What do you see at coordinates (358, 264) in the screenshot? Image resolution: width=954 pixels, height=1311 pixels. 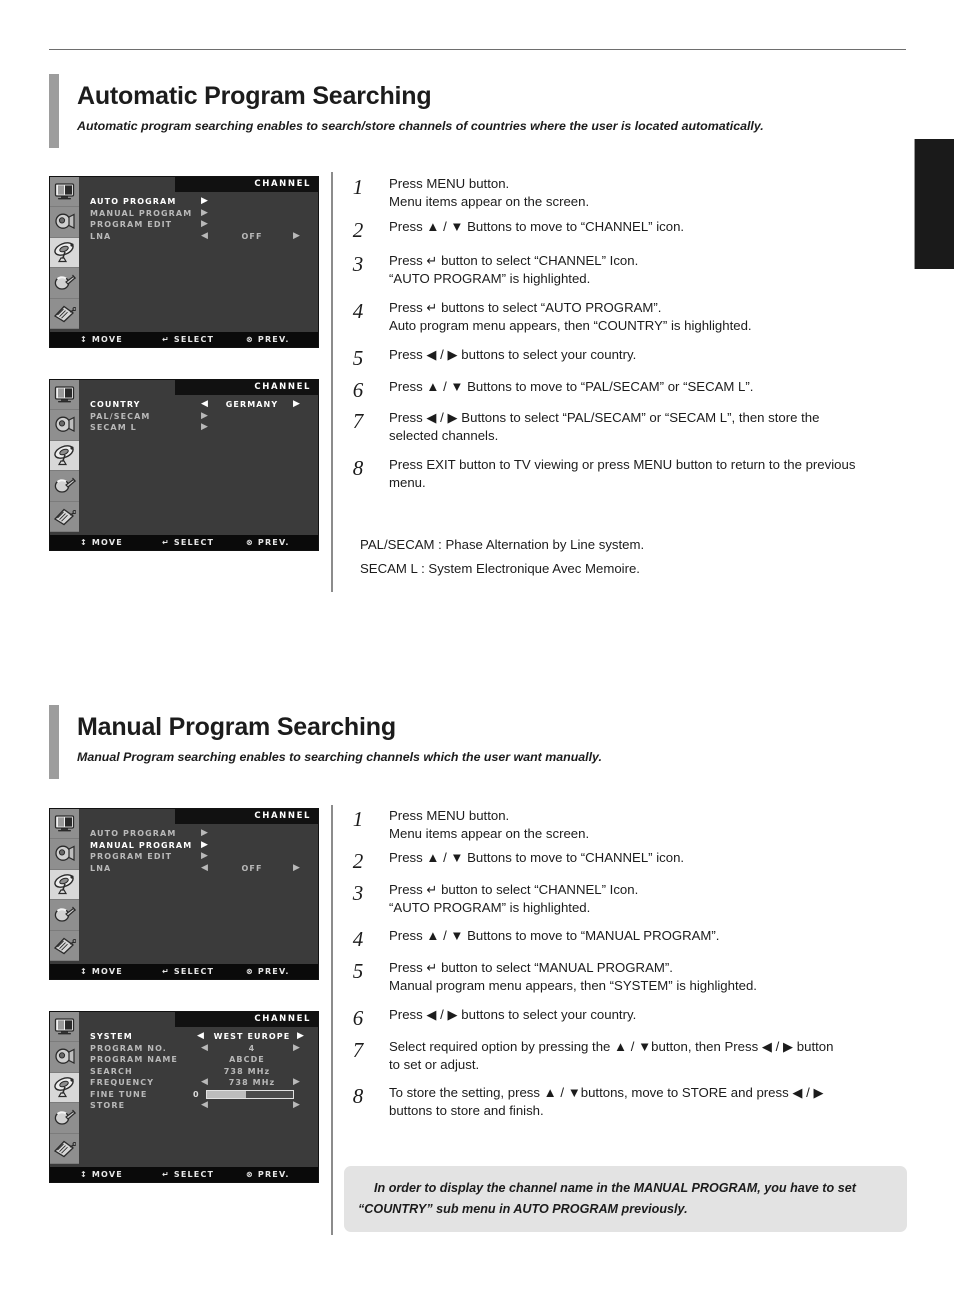 I see `step-number: 3` at bounding box center [358, 264].